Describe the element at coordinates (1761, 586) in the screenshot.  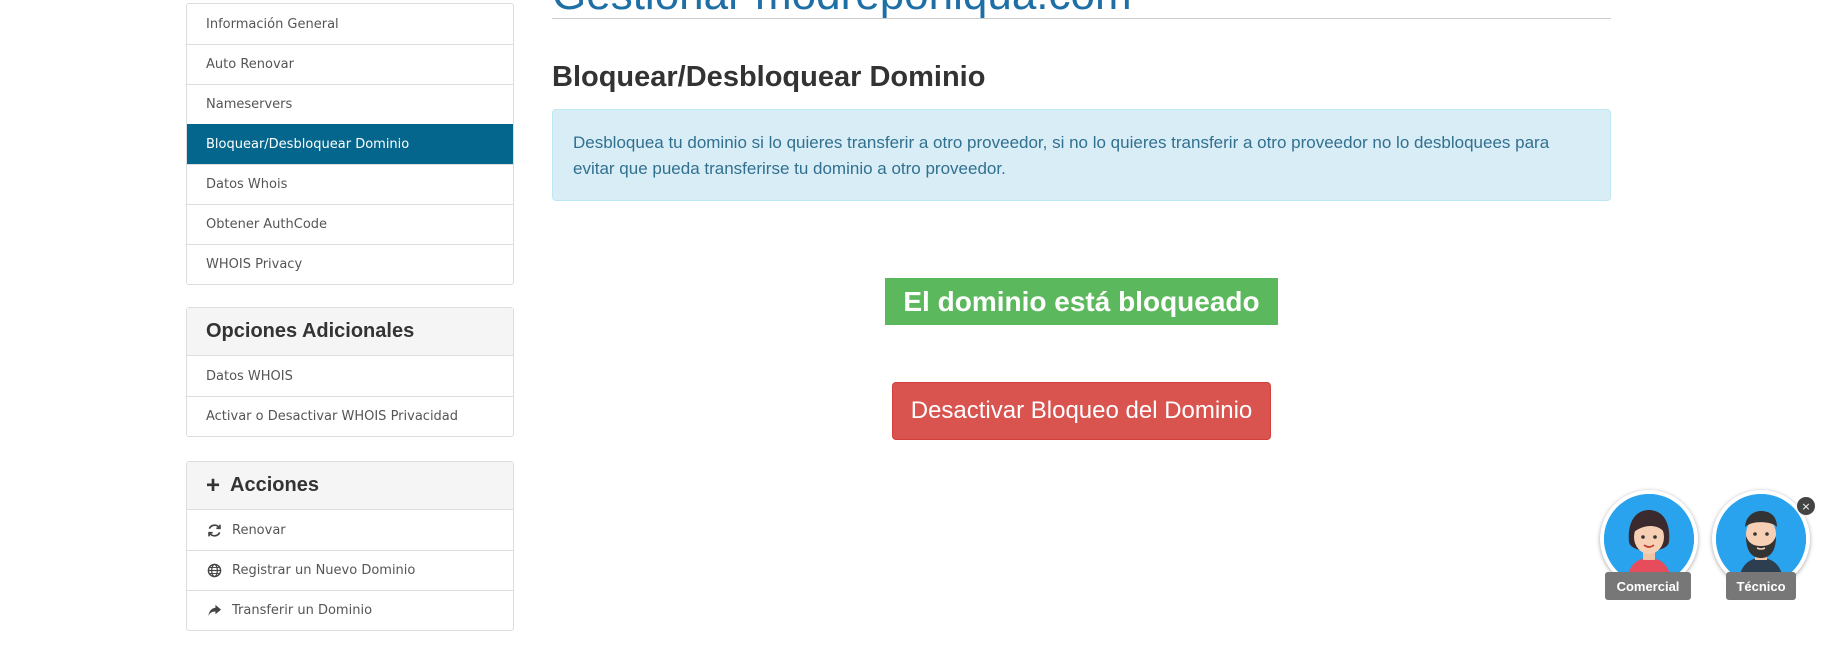
I see `chat-technical-label: Técnico` at that location.